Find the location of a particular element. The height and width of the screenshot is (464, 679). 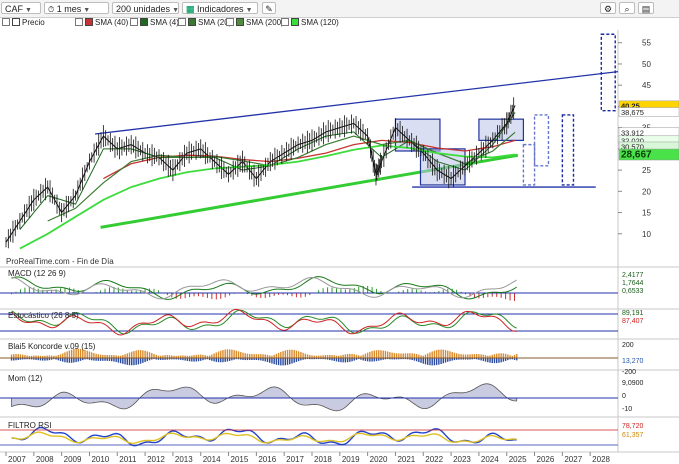

y-tick-label: 20 is located at coordinates (646, 191).